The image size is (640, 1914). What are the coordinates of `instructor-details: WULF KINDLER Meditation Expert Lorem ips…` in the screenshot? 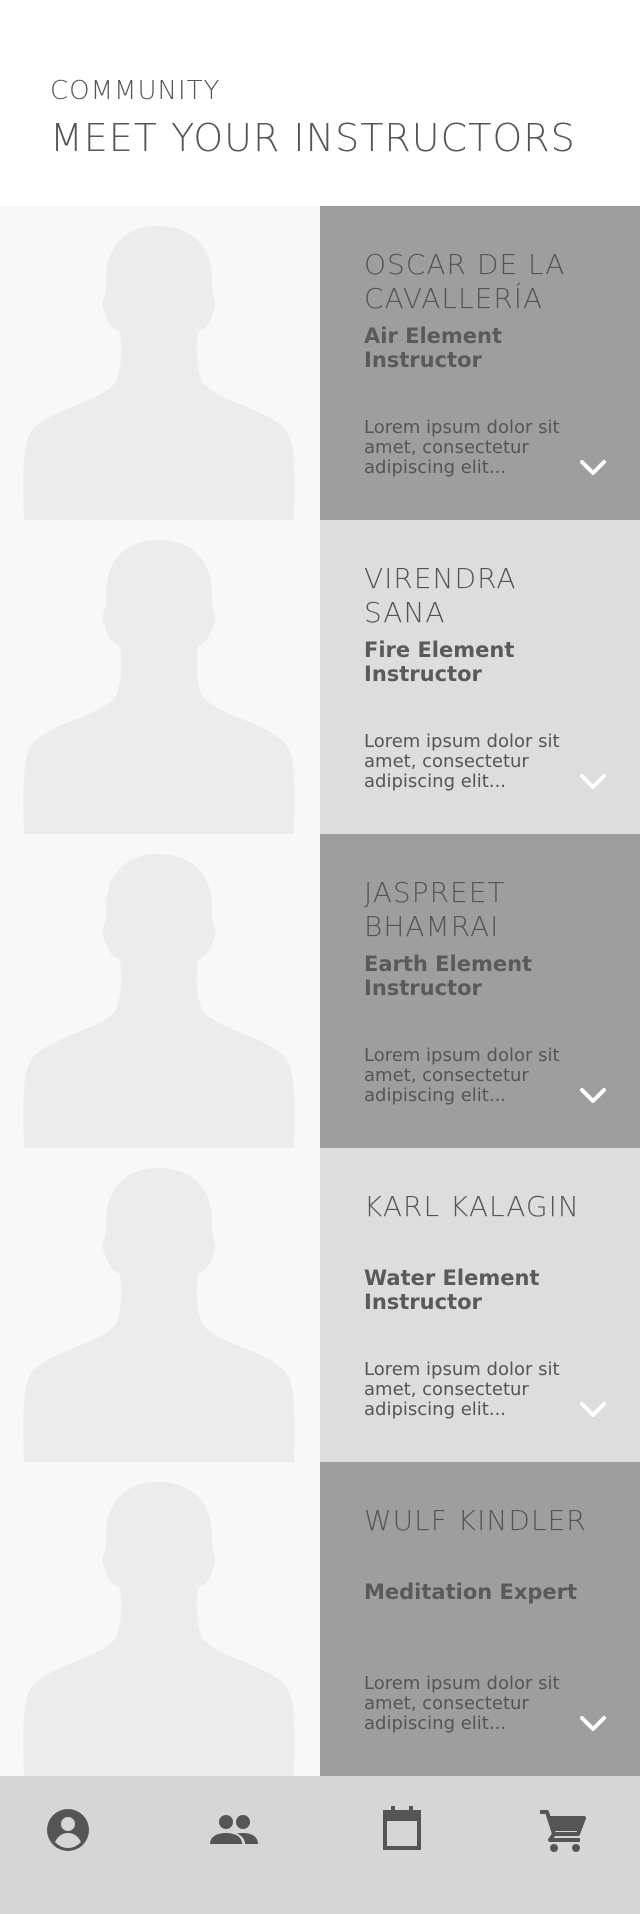 It's located at (480, 1619).